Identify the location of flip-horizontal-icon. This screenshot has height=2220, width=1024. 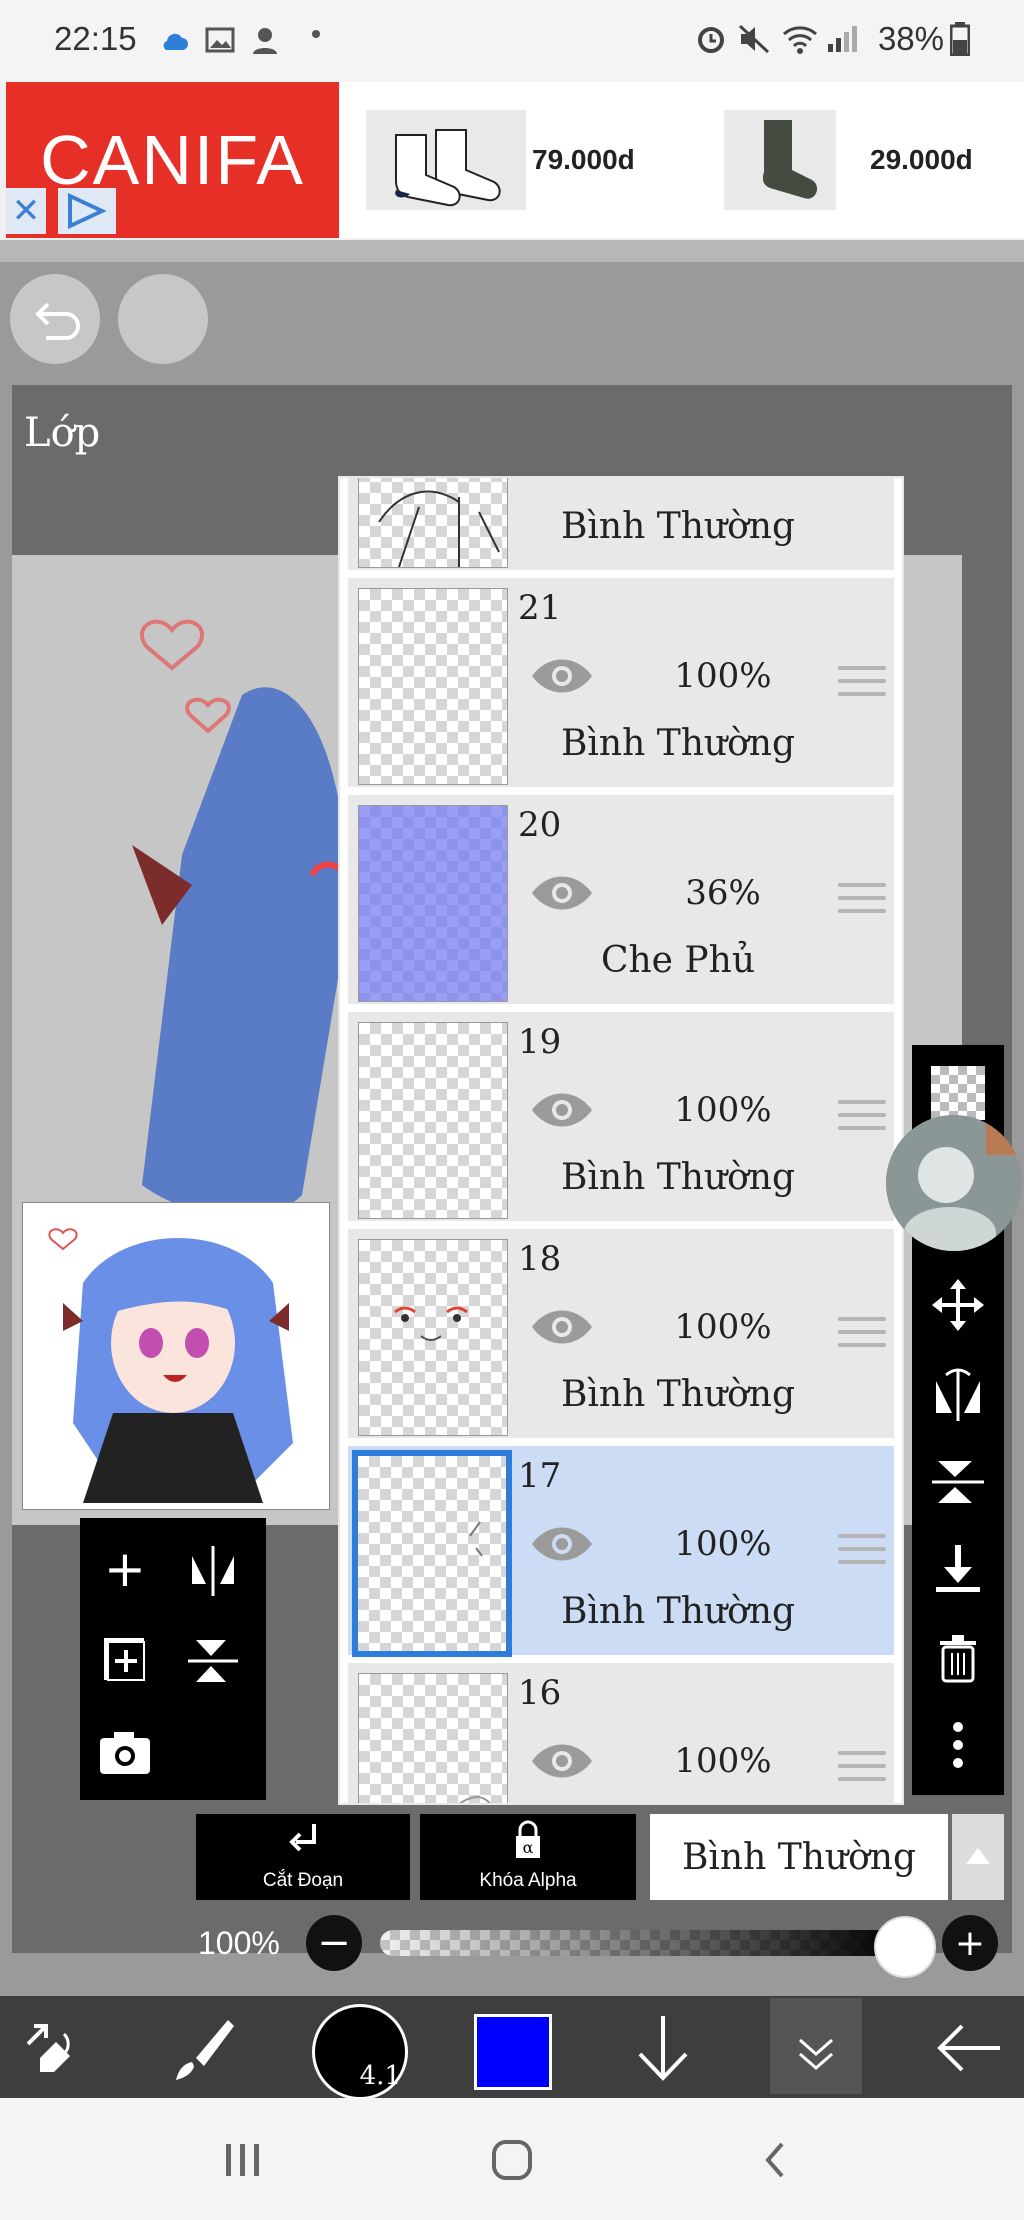
(213, 1571).